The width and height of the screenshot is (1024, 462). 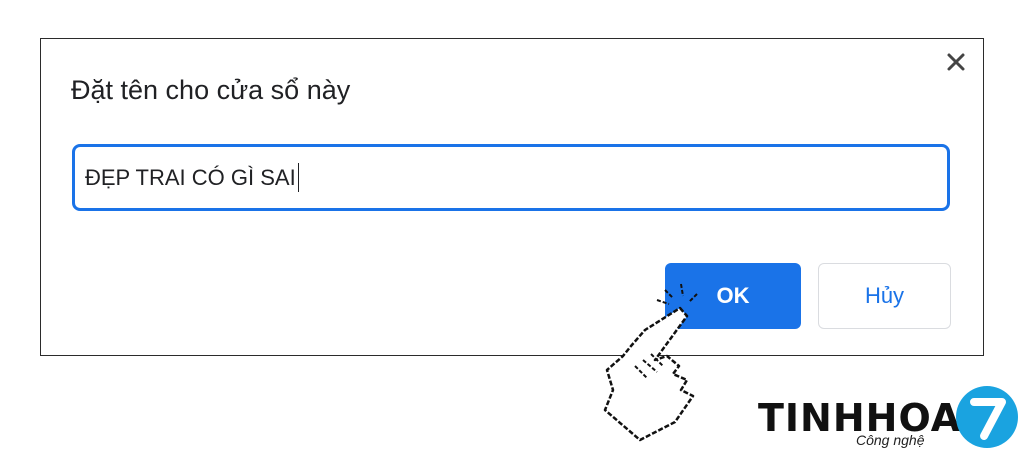 What do you see at coordinates (889, 419) in the screenshot?
I see `brand-watermark: TINHHOA Công nghệ` at bounding box center [889, 419].